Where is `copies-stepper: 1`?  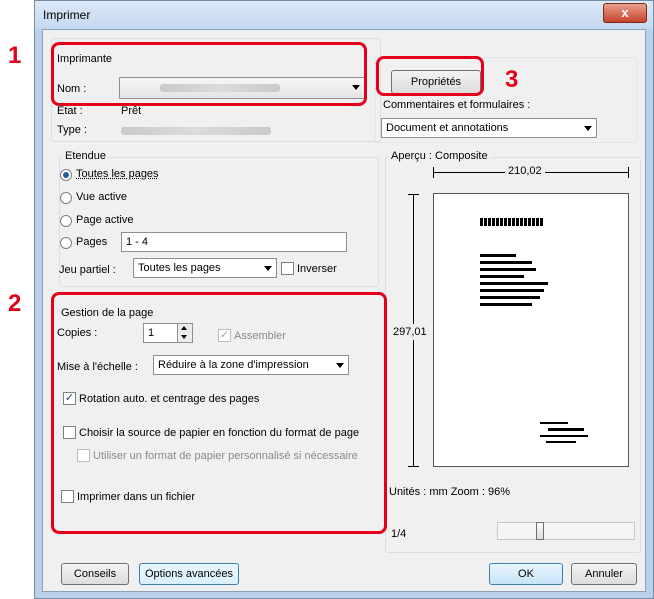 copies-stepper: 1 is located at coordinates (168, 333).